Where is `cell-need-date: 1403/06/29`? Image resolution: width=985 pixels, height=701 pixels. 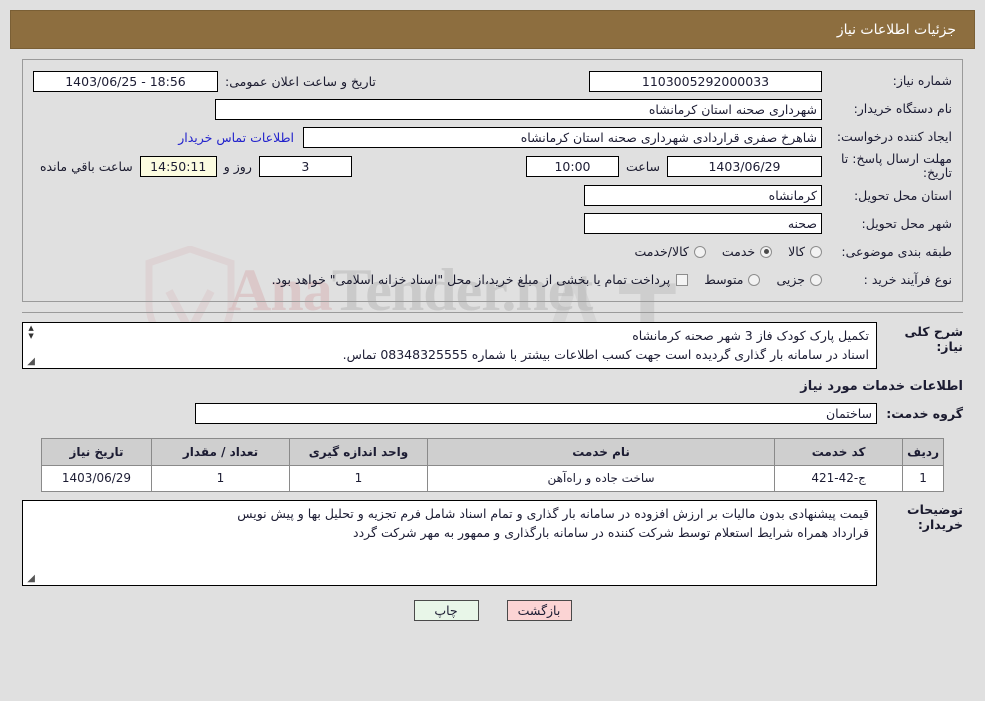 cell-need-date: 1403/06/29 is located at coordinates (96, 478).